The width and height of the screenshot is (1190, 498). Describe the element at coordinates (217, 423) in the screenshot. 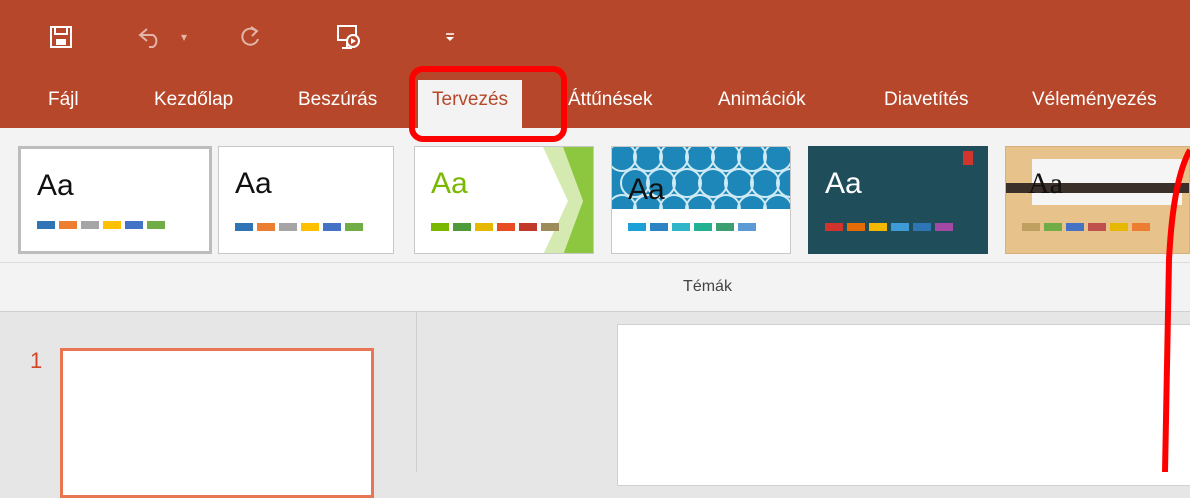

I see `slide-thumbnail` at that location.